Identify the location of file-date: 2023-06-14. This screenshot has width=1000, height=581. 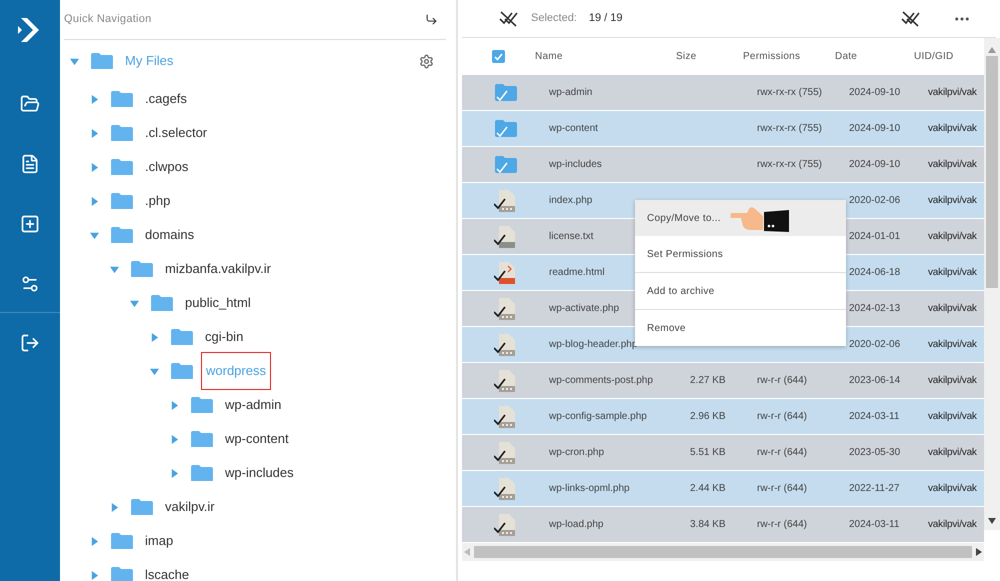
(874, 380).